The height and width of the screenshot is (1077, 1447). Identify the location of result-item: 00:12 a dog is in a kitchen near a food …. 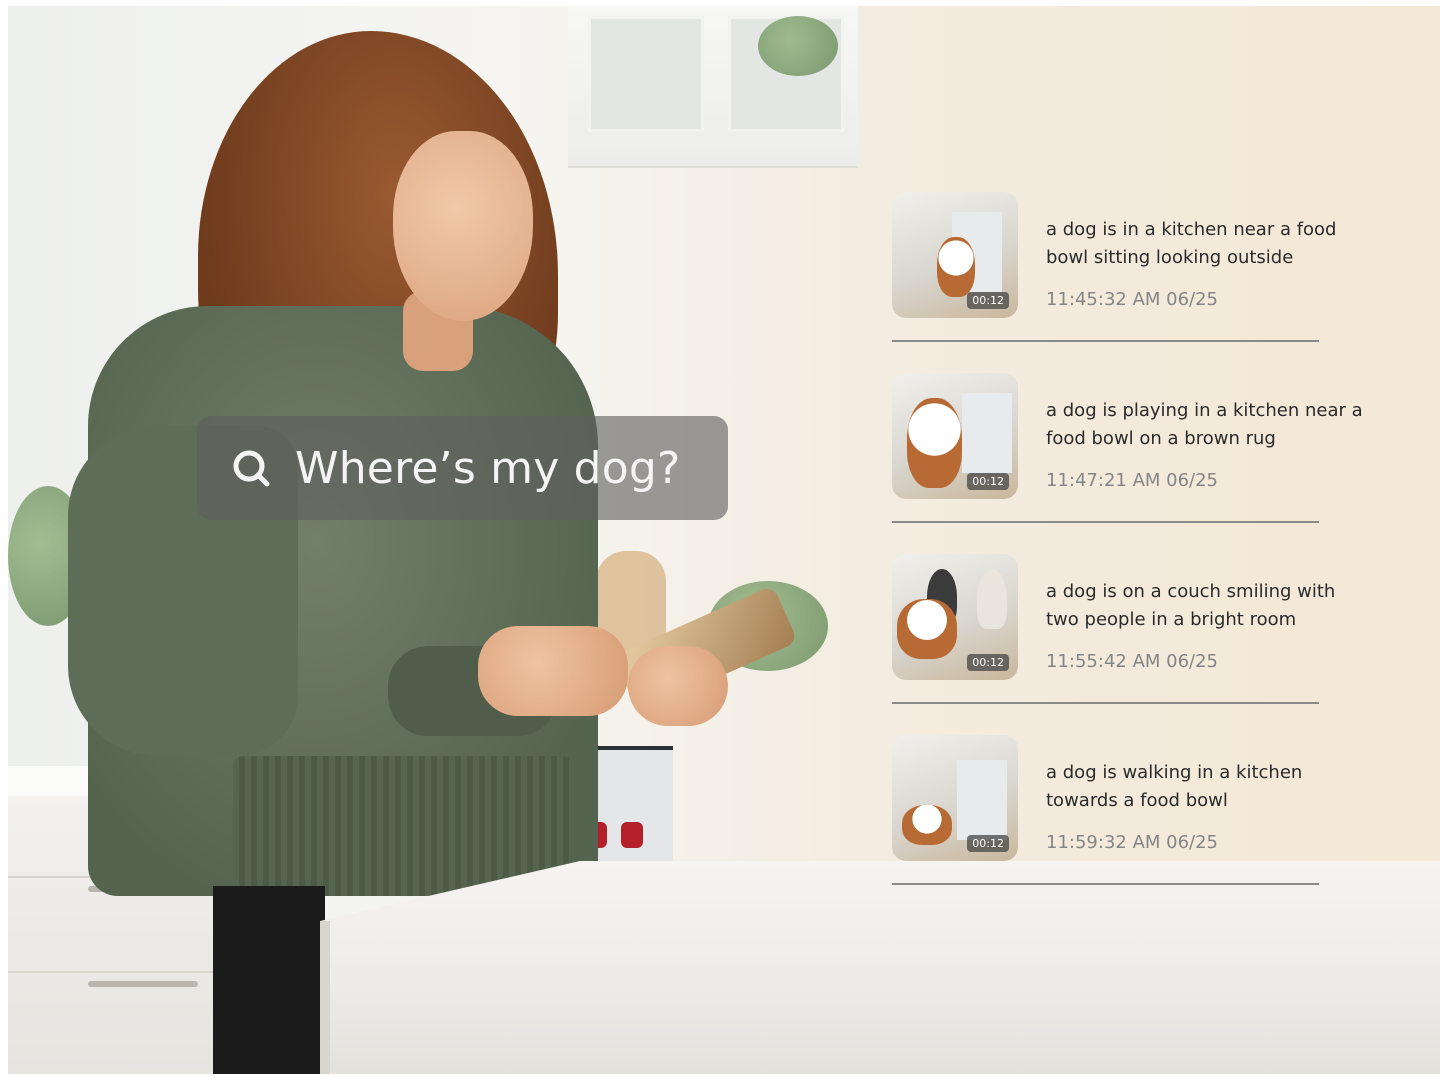
(1127, 282).